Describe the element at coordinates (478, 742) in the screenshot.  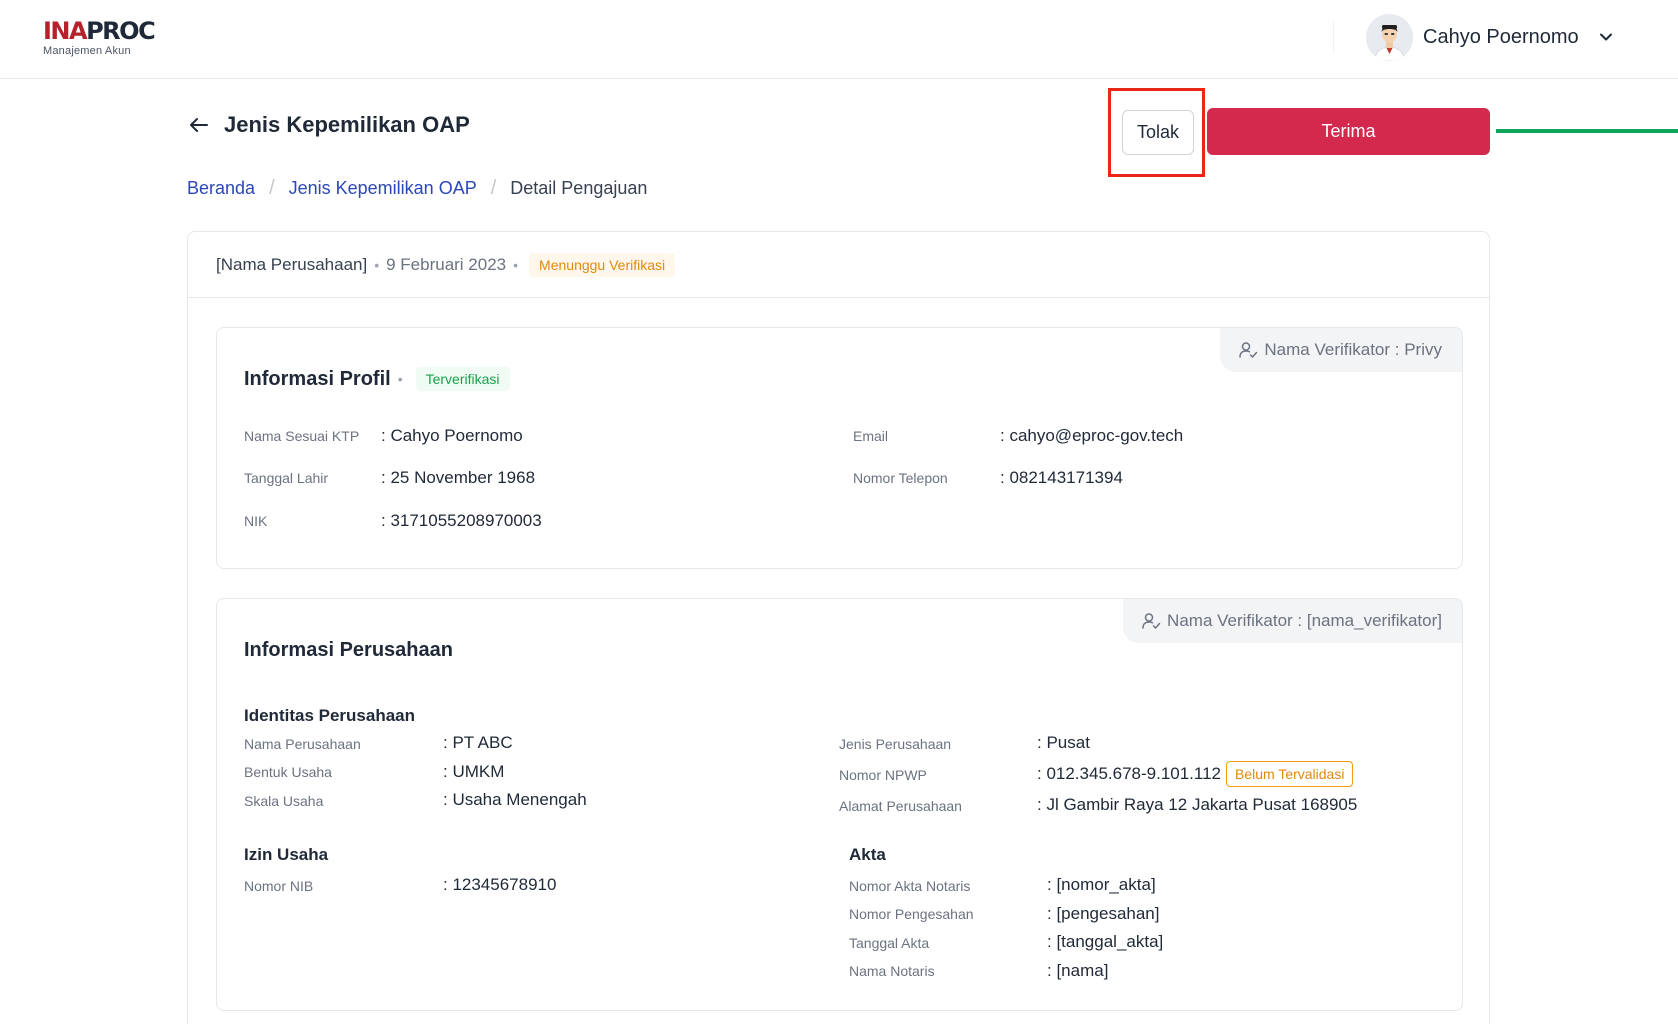
I see `field-value: : PT ABC` at that location.